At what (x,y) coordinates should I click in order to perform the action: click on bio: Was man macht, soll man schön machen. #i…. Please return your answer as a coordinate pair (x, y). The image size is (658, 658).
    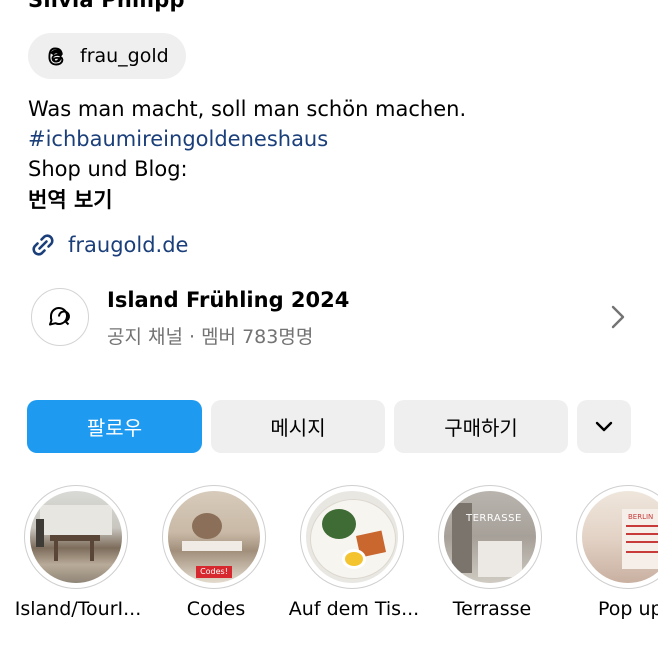
    Looking at the image, I should click on (247, 139).